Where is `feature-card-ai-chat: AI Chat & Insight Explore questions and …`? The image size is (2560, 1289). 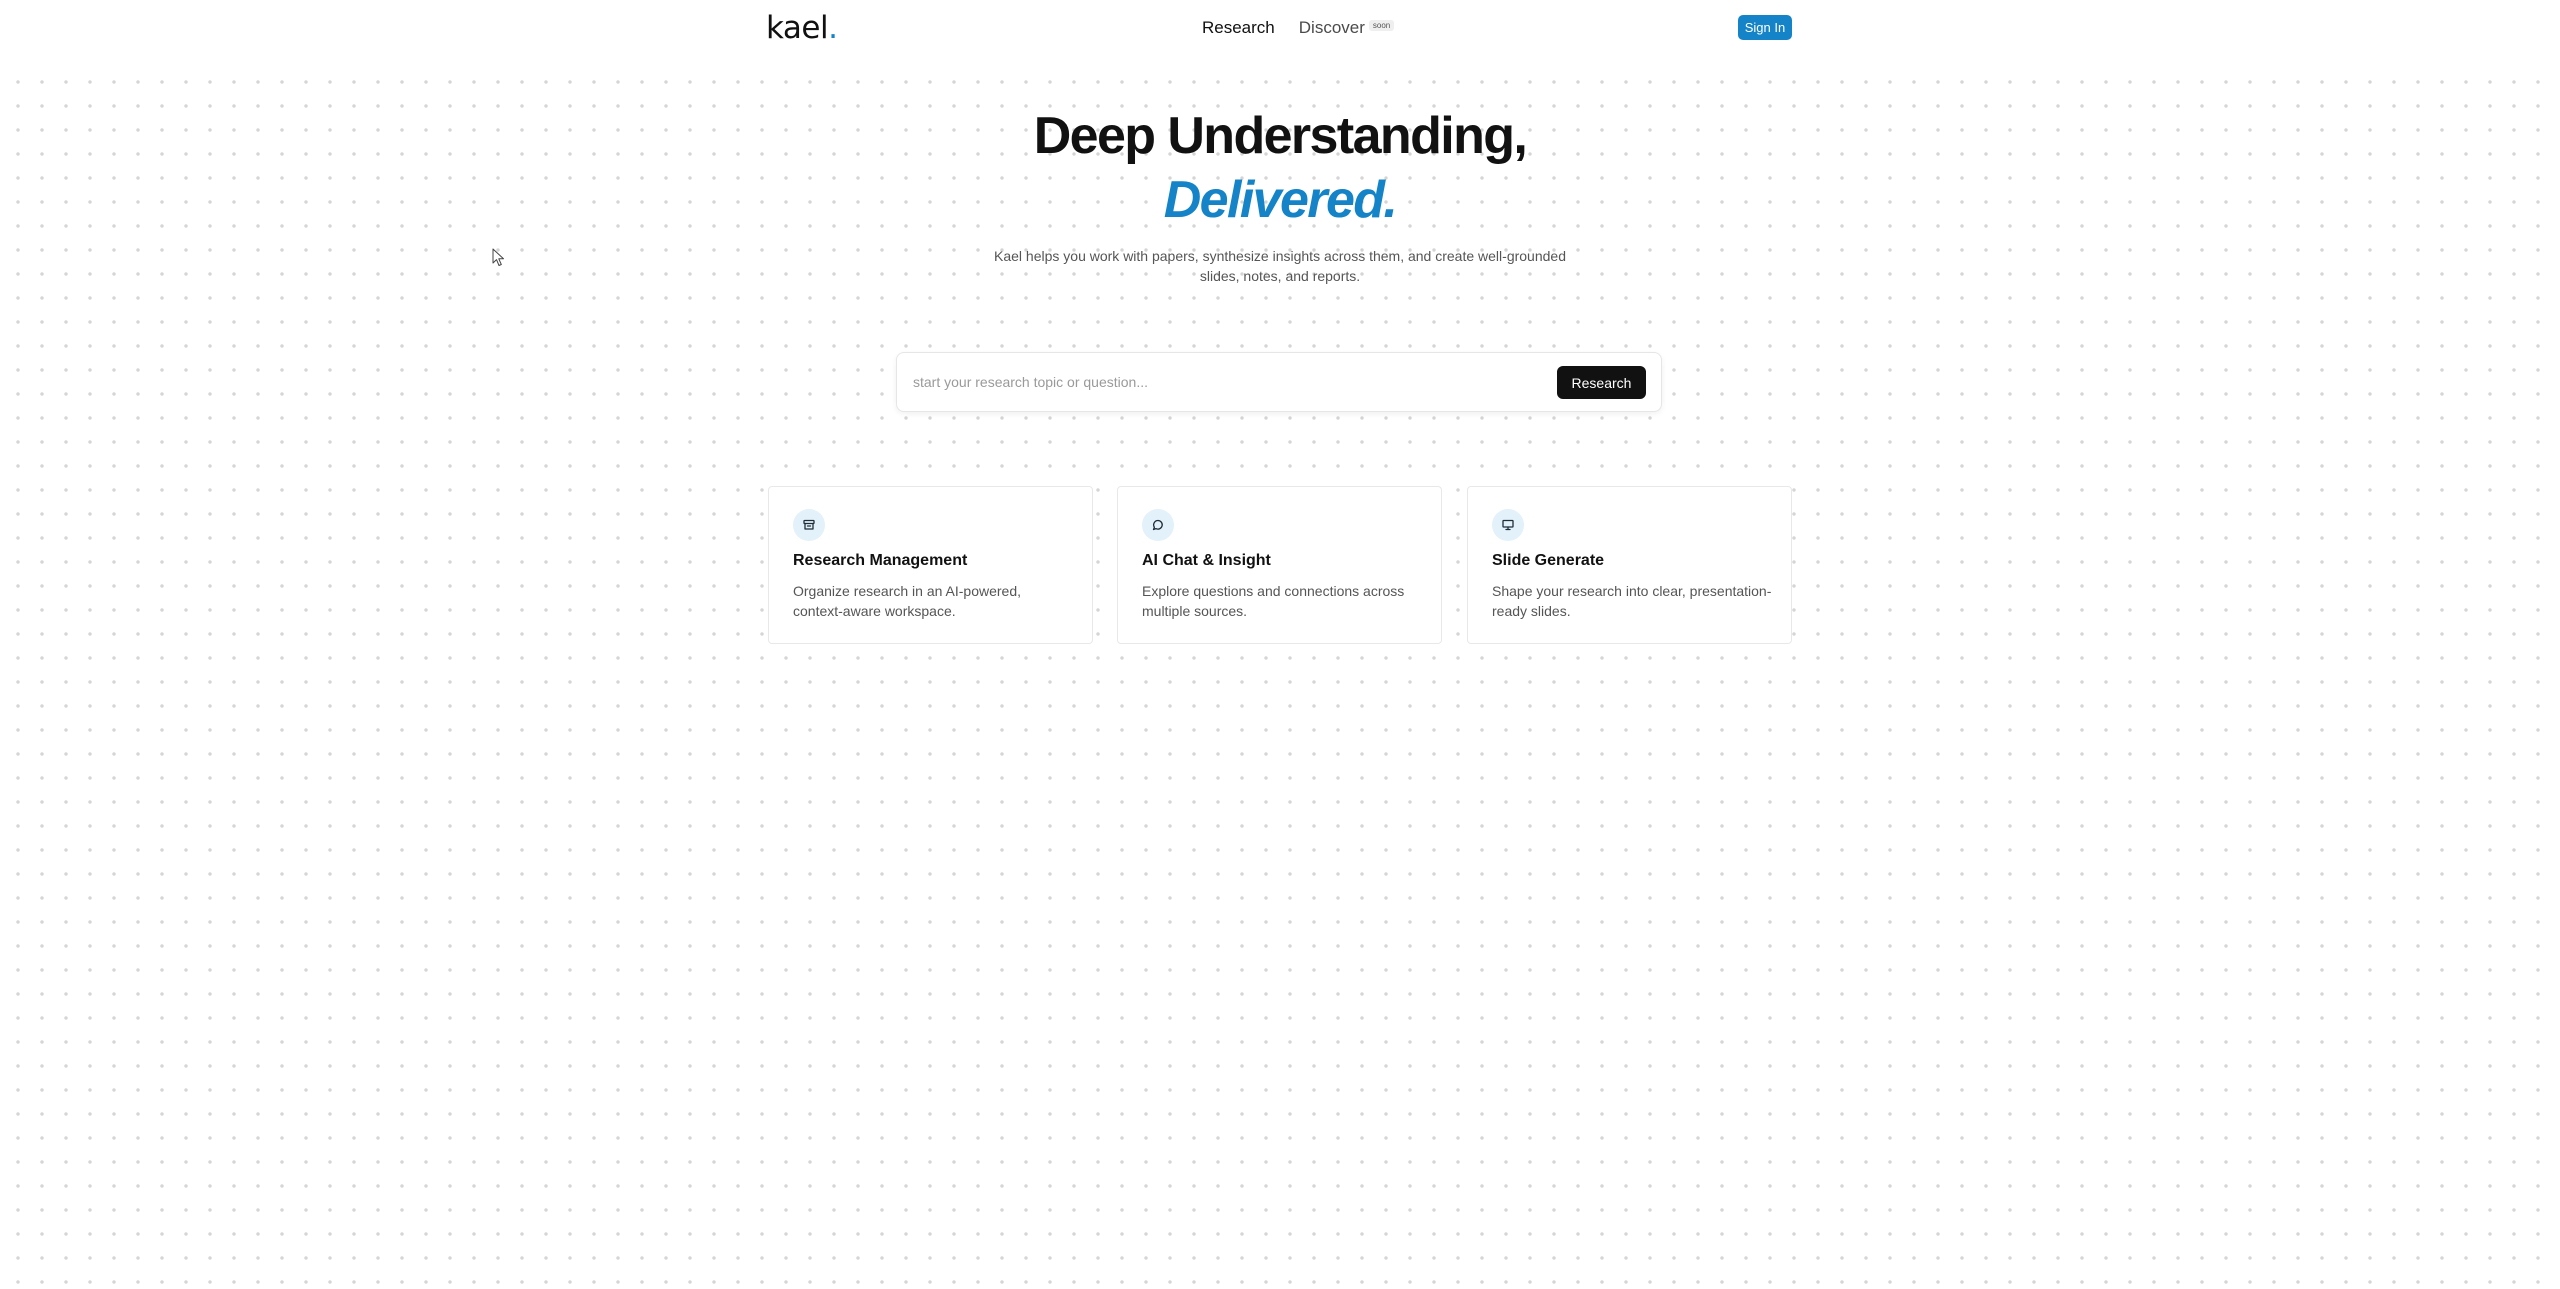
feature-card-ai-chat: AI Chat & Insight Explore questions and … is located at coordinates (1279, 565).